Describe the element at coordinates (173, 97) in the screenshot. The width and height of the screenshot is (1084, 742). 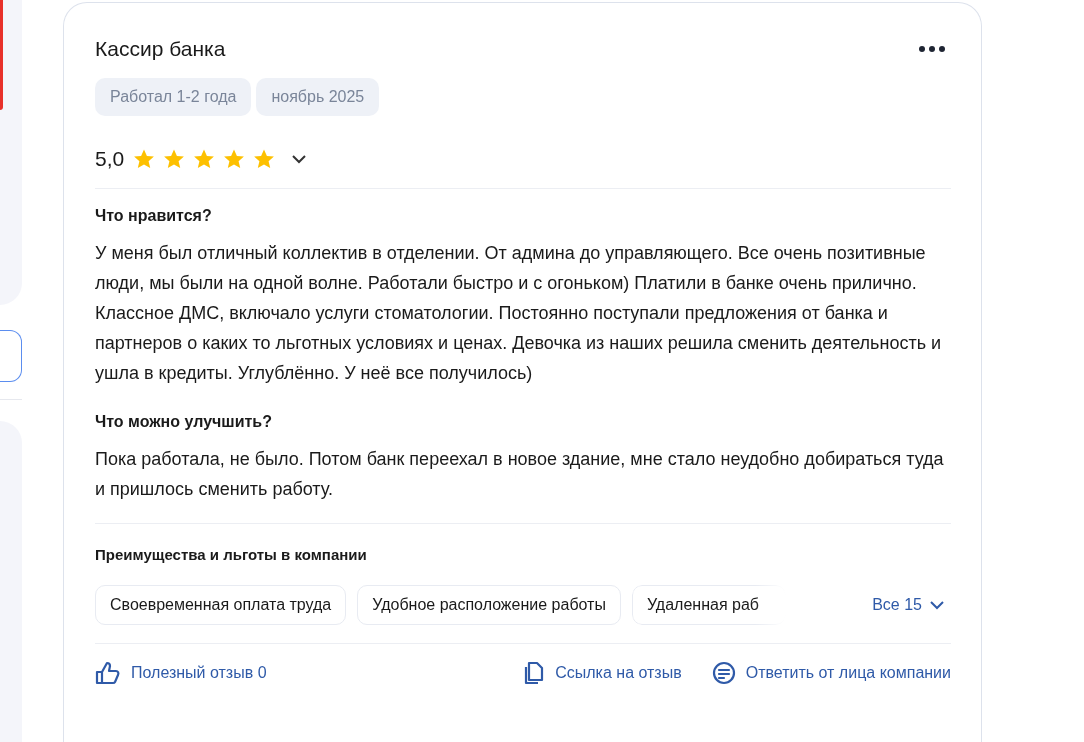
I see `tag: Работал 1-2 года` at that location.